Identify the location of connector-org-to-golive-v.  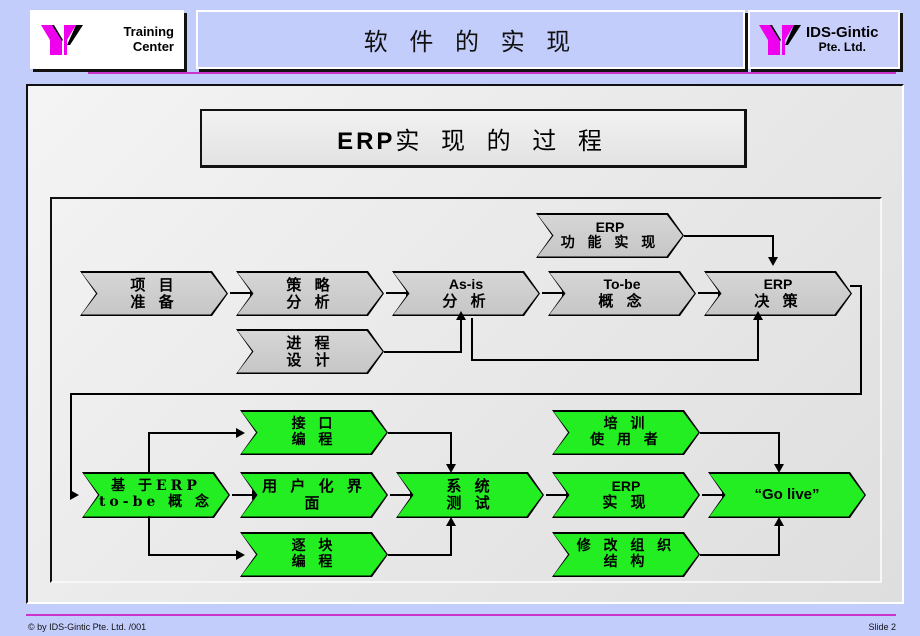
(779, 540).